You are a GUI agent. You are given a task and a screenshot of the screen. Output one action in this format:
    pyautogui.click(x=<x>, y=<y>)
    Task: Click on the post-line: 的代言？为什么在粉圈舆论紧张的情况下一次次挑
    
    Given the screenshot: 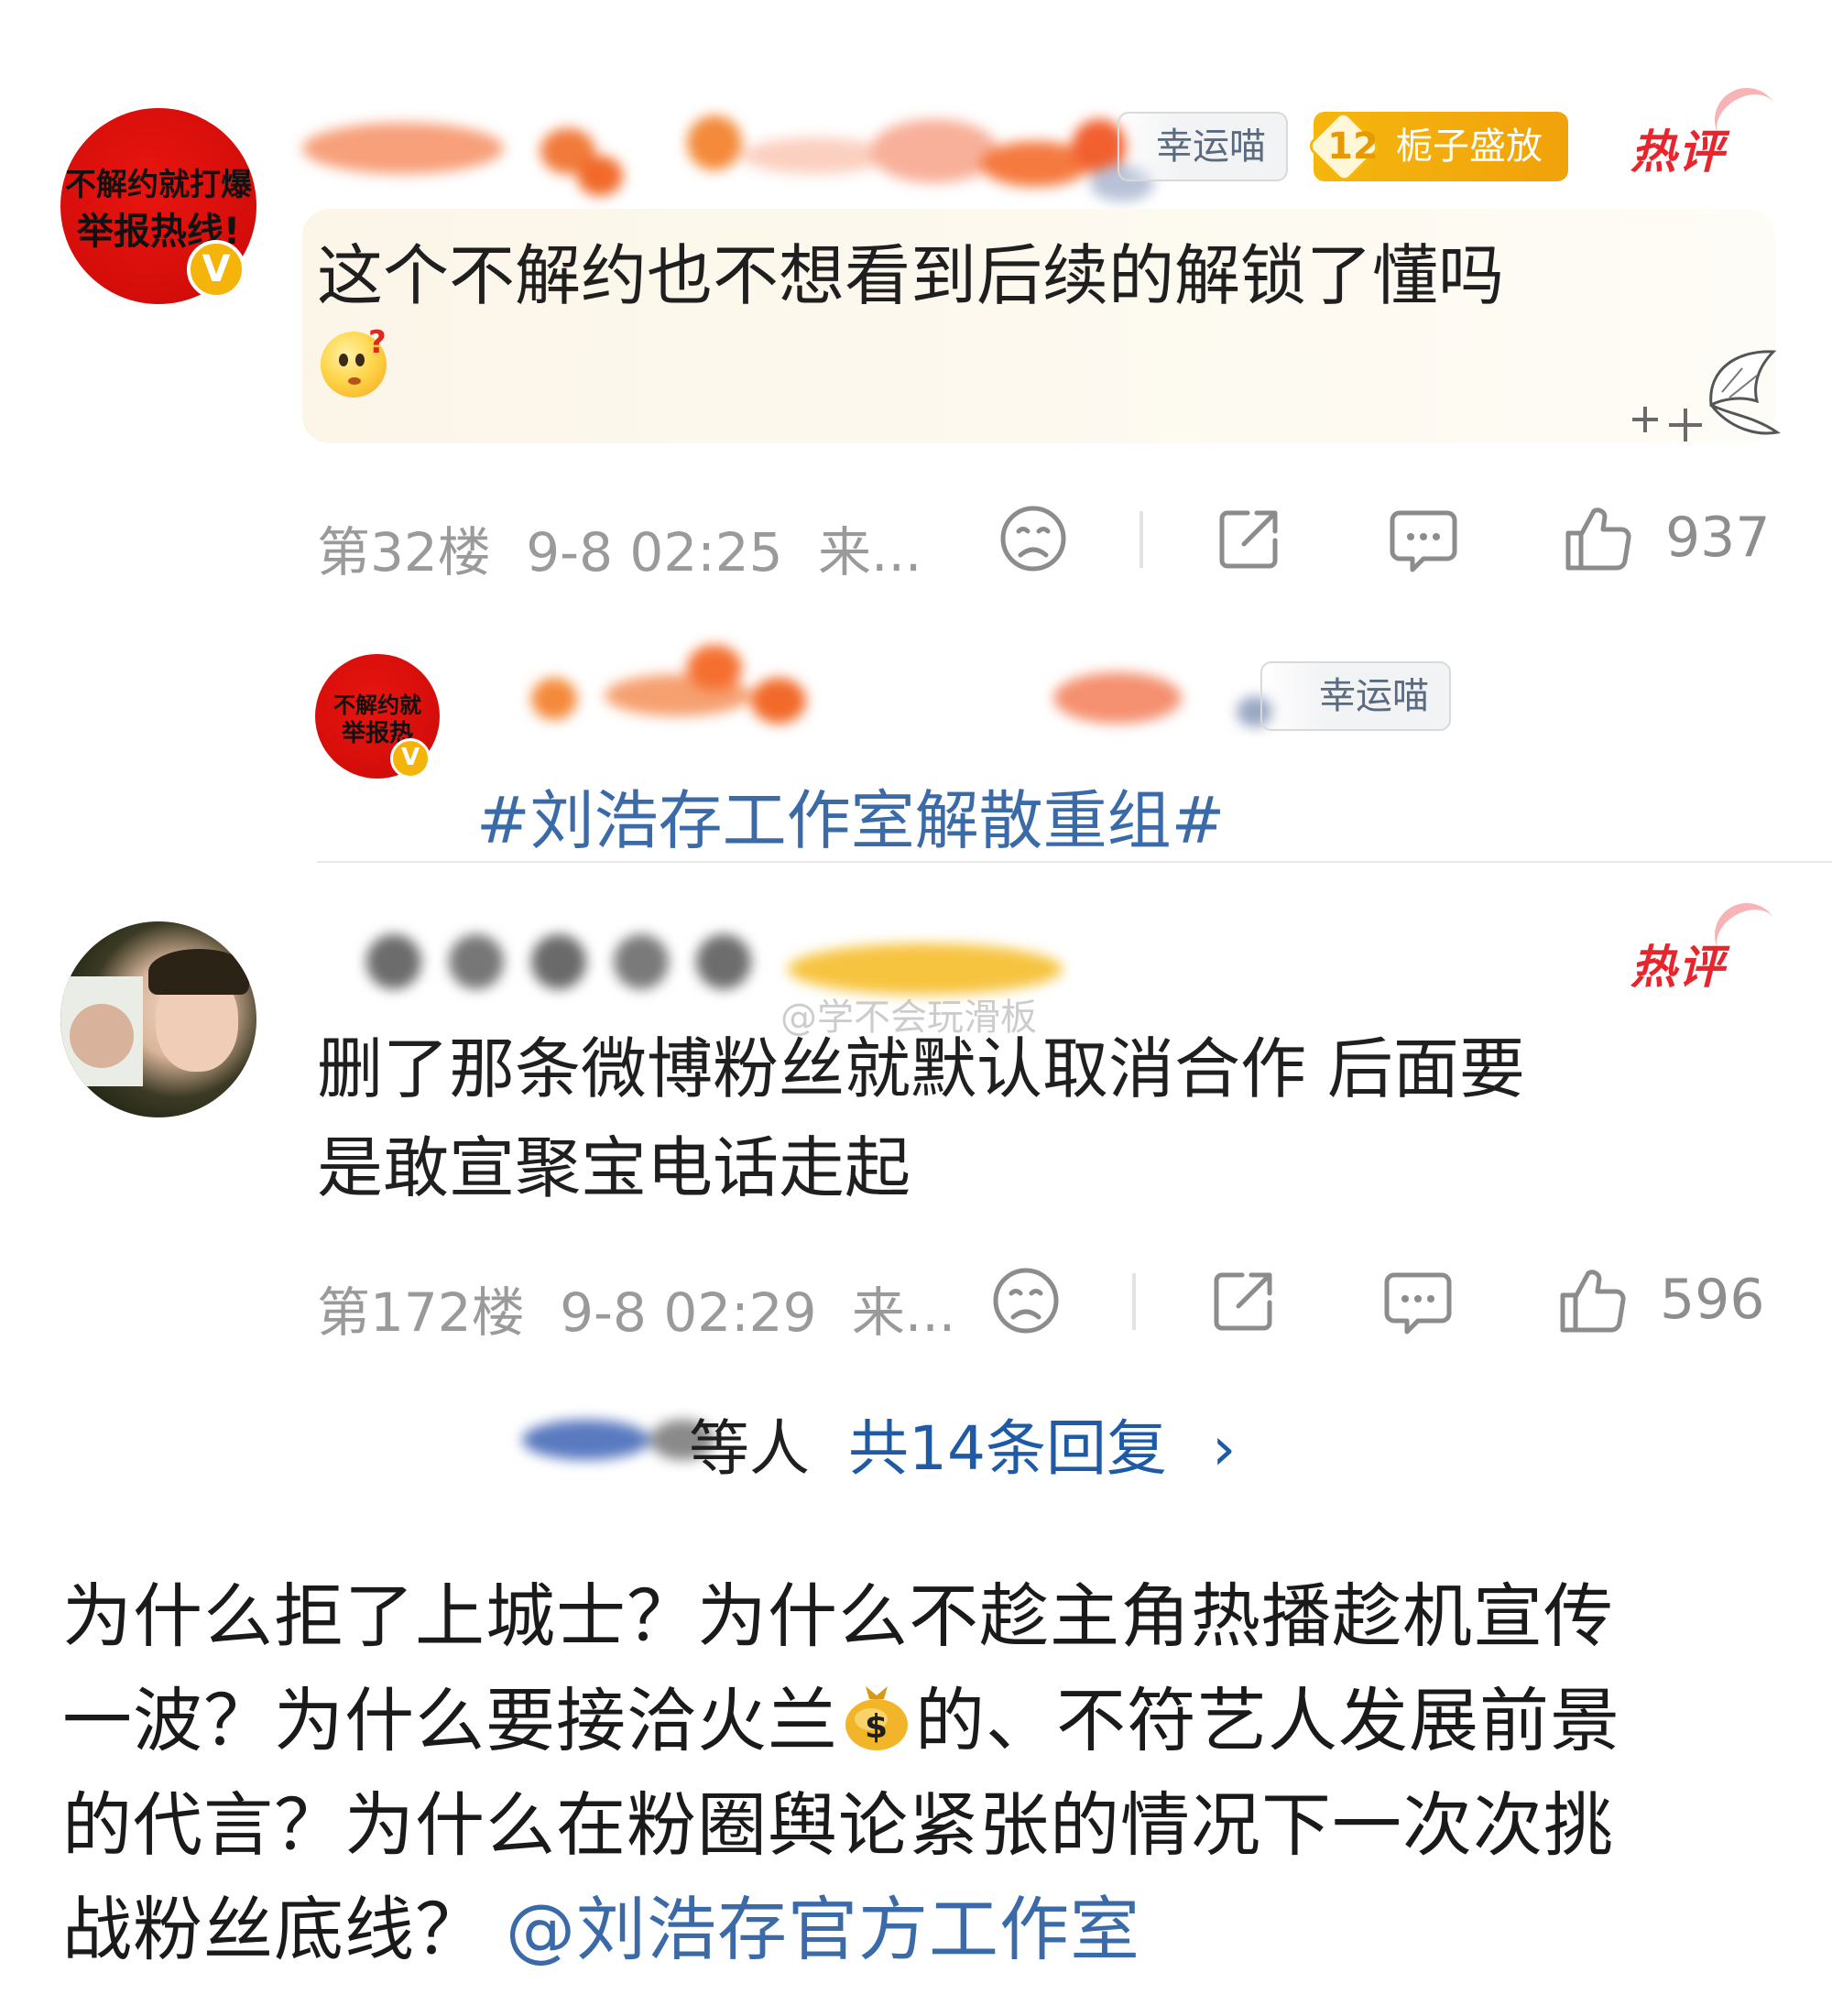 What is the action you would take?
    pyautogui.click(x=838, y=1825)
    